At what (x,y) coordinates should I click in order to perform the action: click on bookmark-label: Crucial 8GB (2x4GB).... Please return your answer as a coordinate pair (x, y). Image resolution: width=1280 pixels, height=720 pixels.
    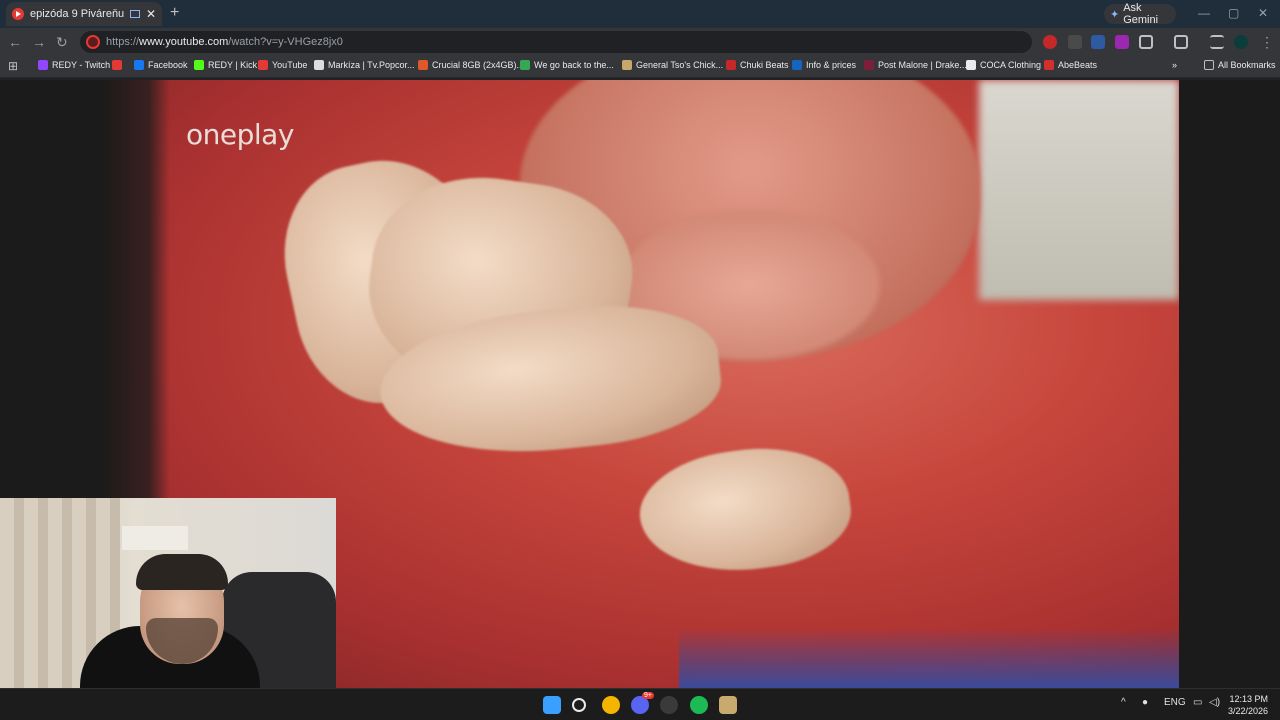
    Looking at the image, I should click on (478, 65).